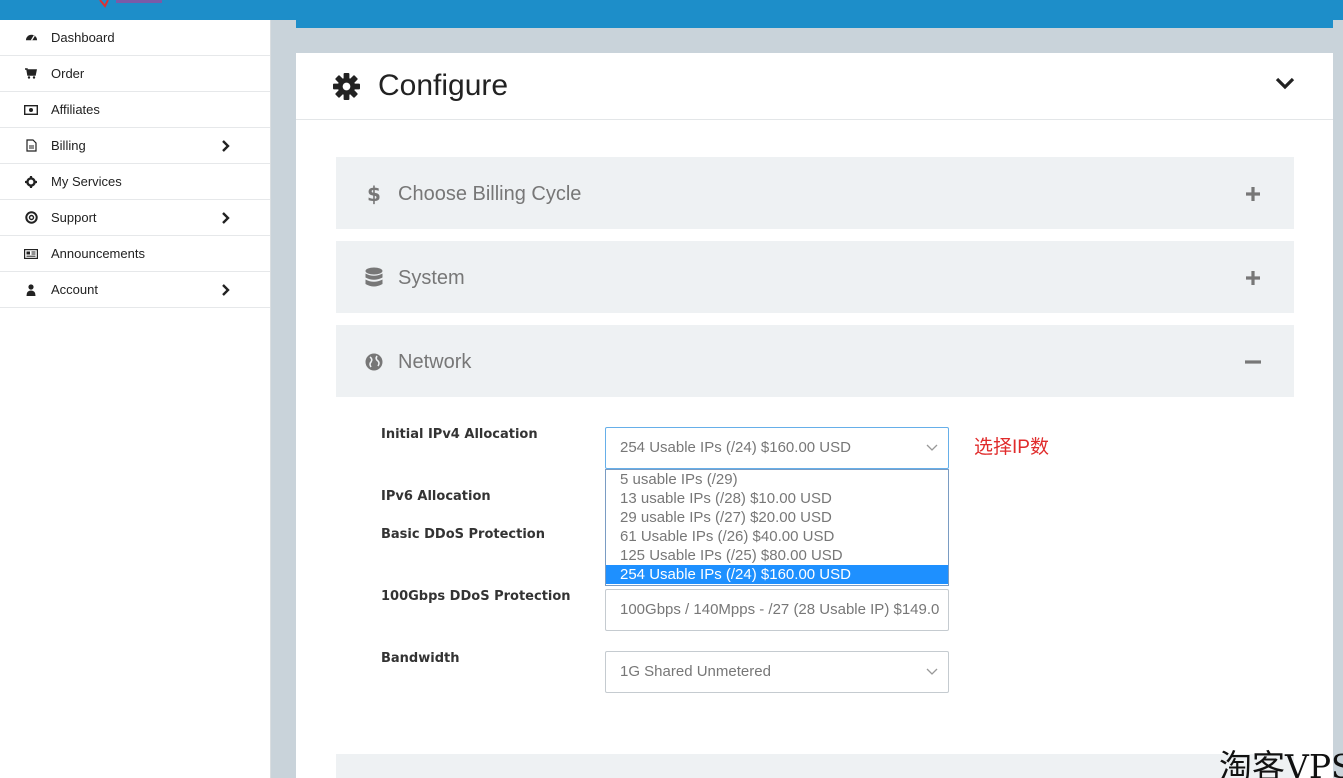  Describe the element at coordinates (814, 86) in the screenshot. I see `panel-header: Configure` at that location.